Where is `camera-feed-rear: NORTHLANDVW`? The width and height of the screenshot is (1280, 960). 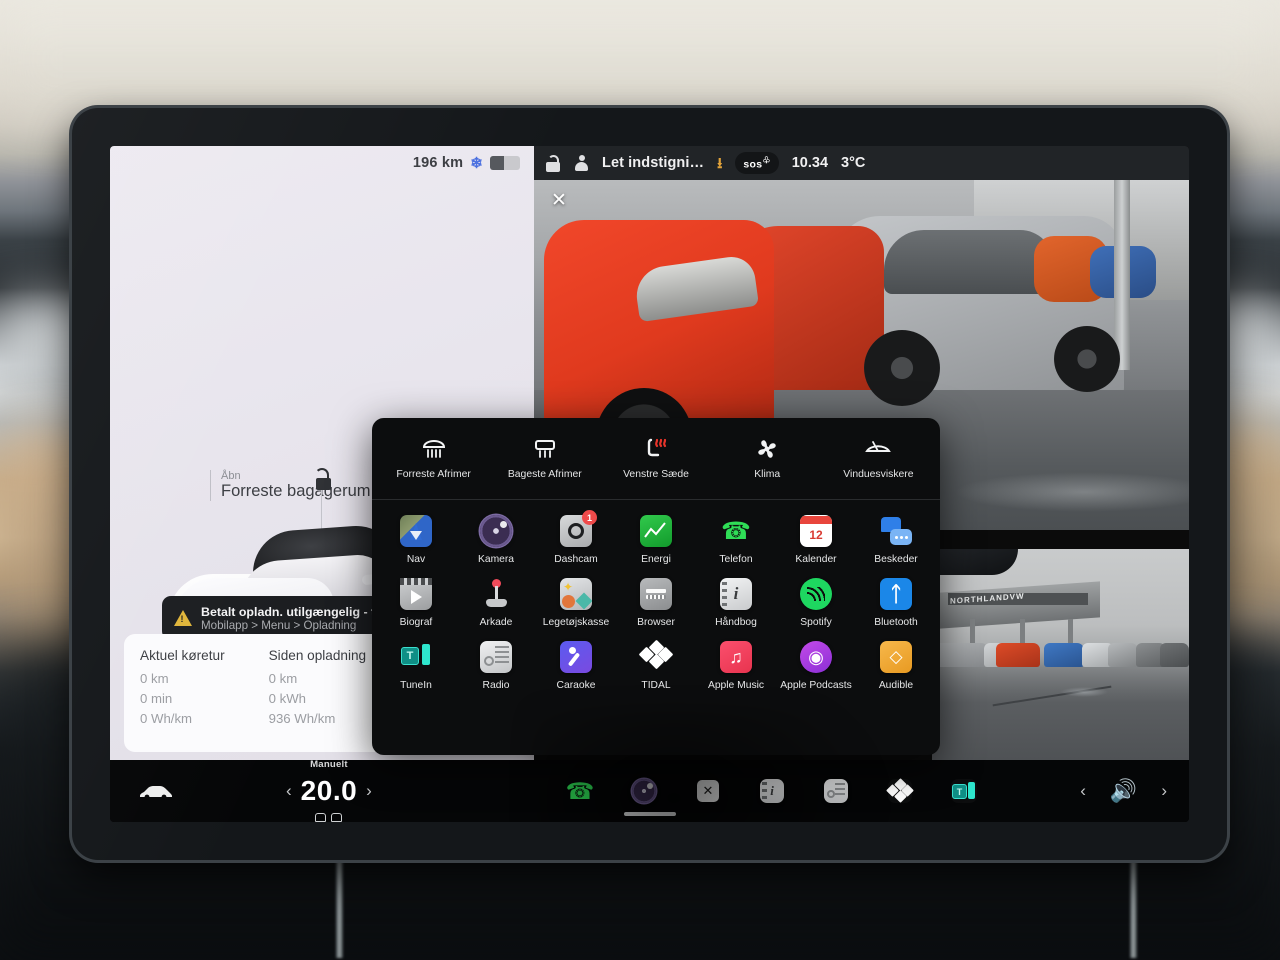
camera-feed-rear: NORTHLANDVW is located at coordinates (1060, 654).